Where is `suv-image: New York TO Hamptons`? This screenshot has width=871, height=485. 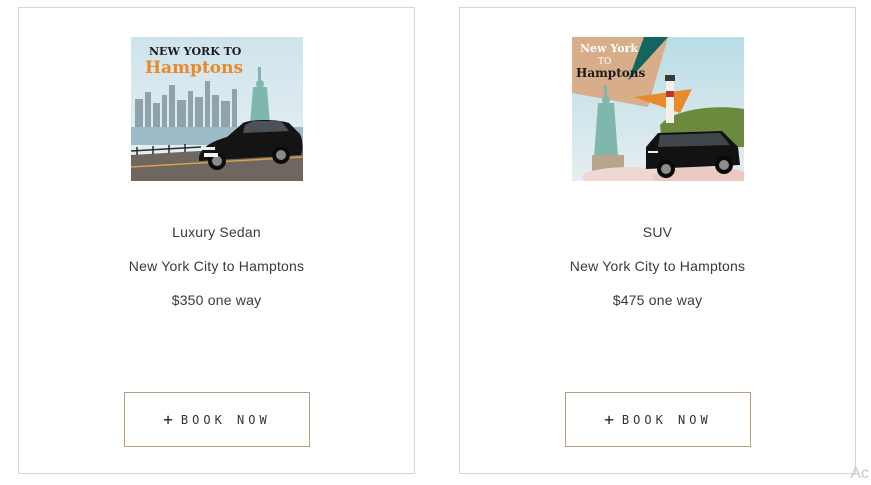 suv-image: New York TO Hamptons is located at coordinates (658, 109).